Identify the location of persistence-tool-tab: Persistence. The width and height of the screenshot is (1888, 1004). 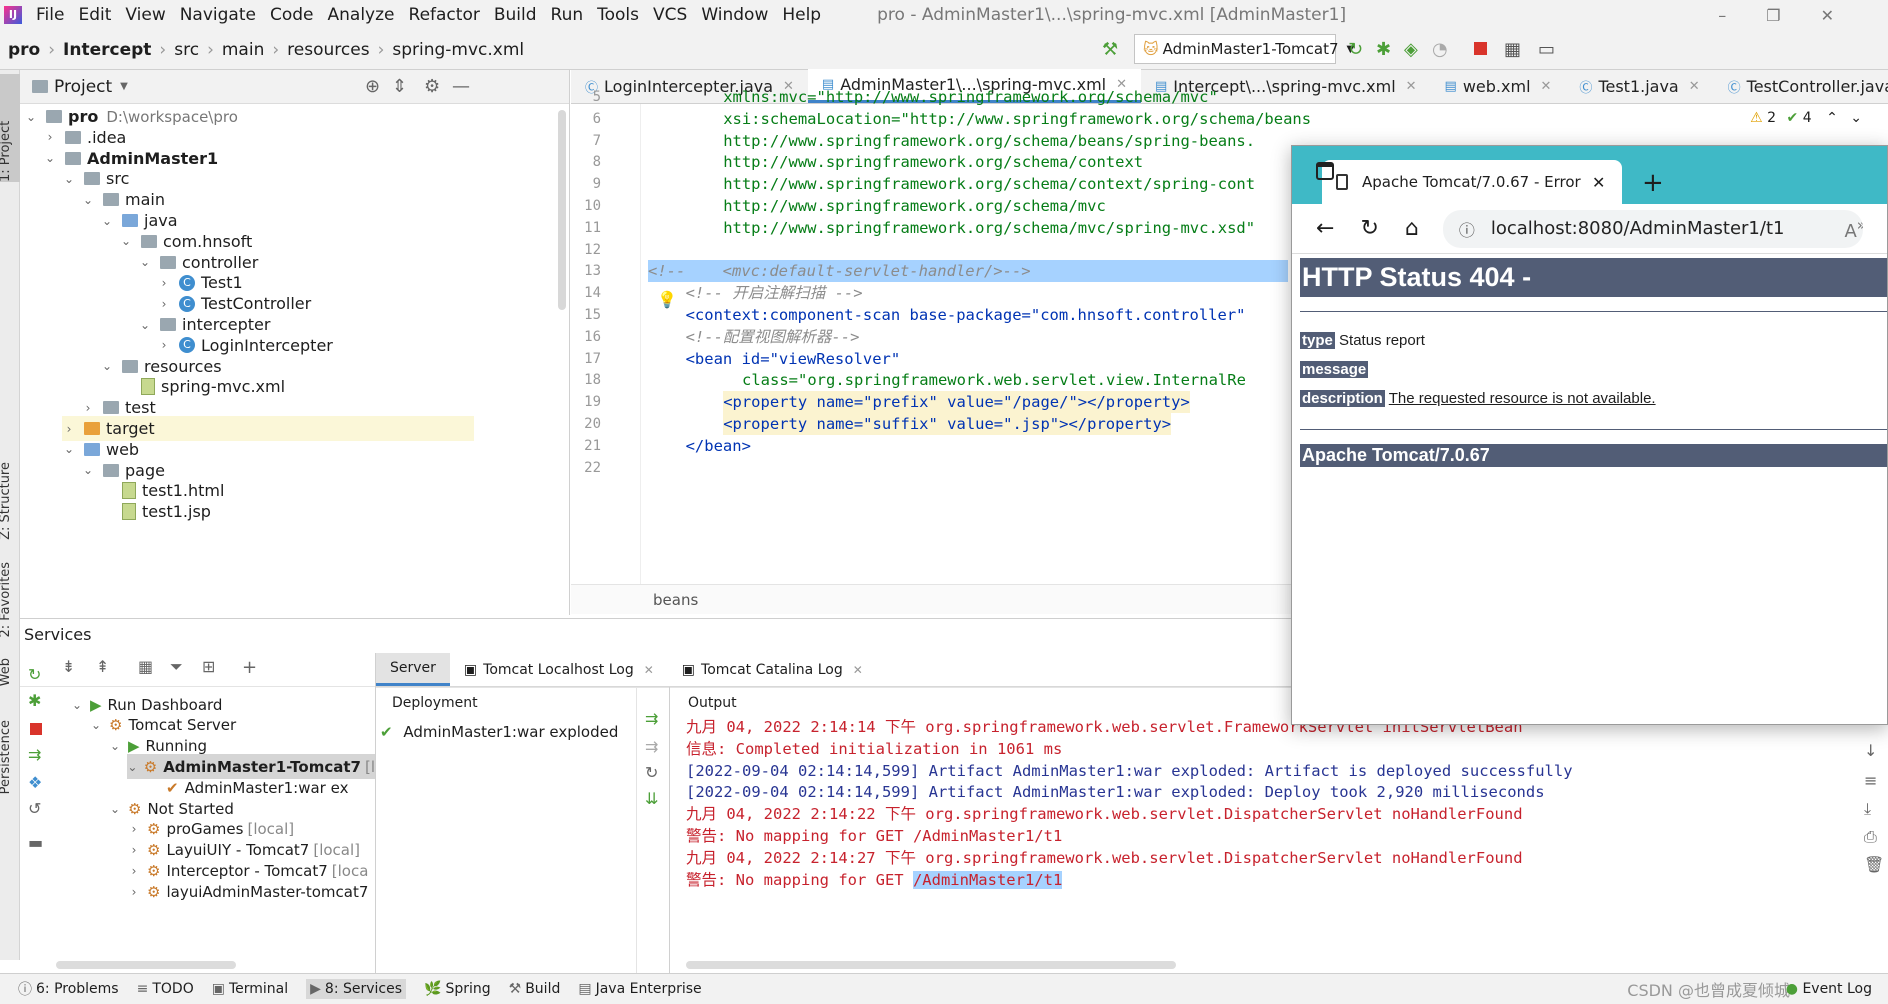
(10, 757).